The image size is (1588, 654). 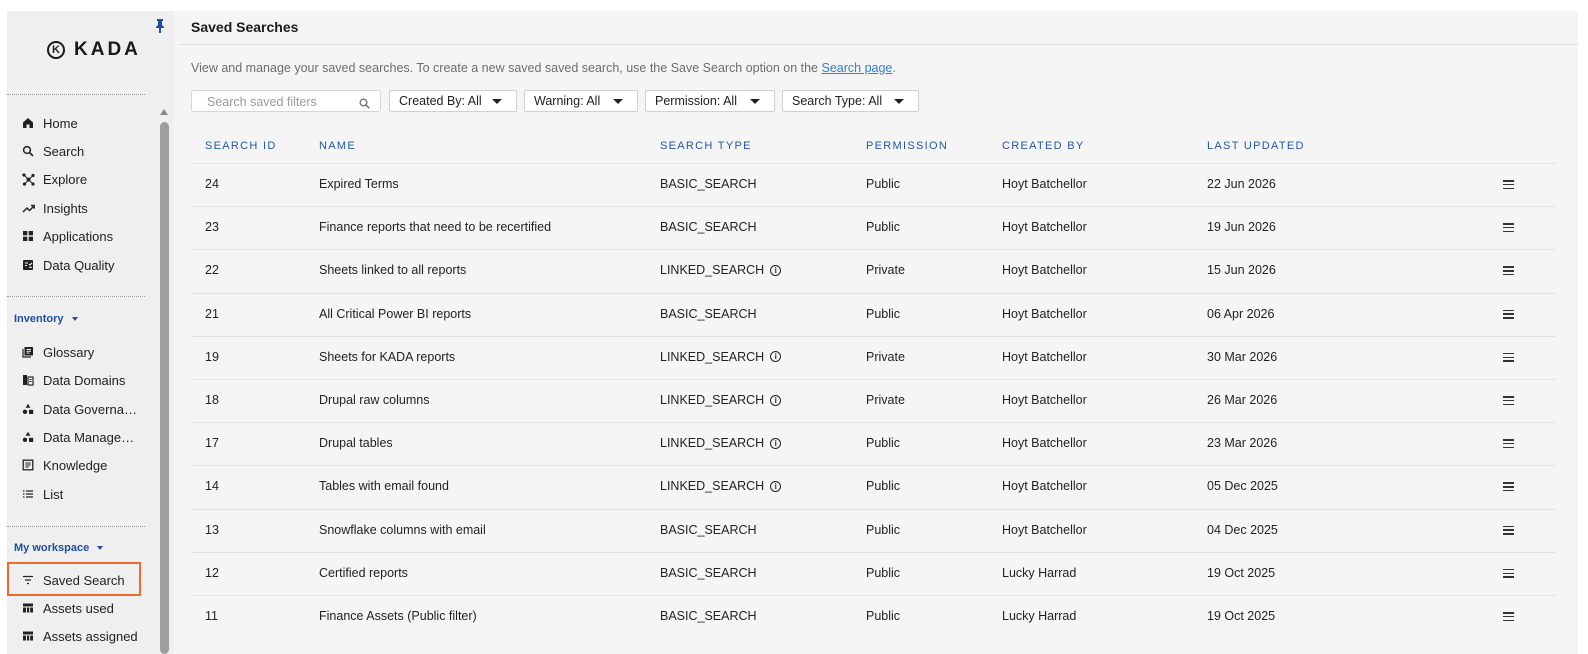 I want to click on col-last-updated-cell: 05 Dec 2025, so click(x=1242, y=486).